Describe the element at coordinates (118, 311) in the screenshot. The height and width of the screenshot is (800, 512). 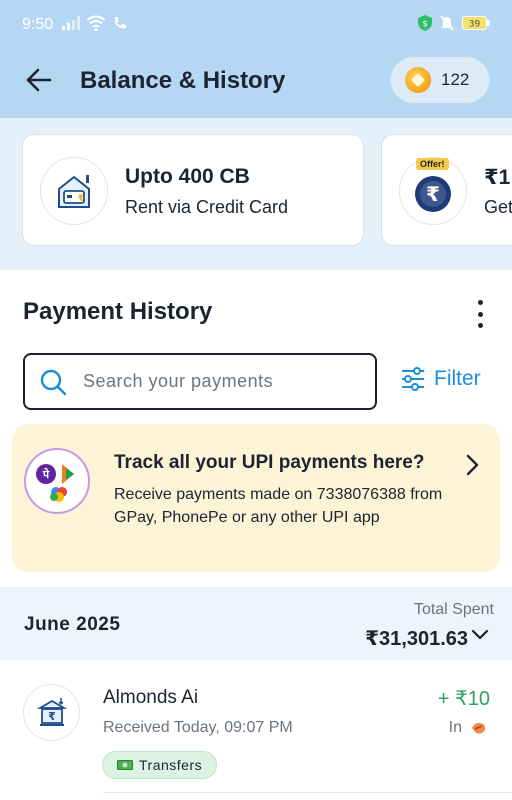
I see `section-title: Payment History` at that location.